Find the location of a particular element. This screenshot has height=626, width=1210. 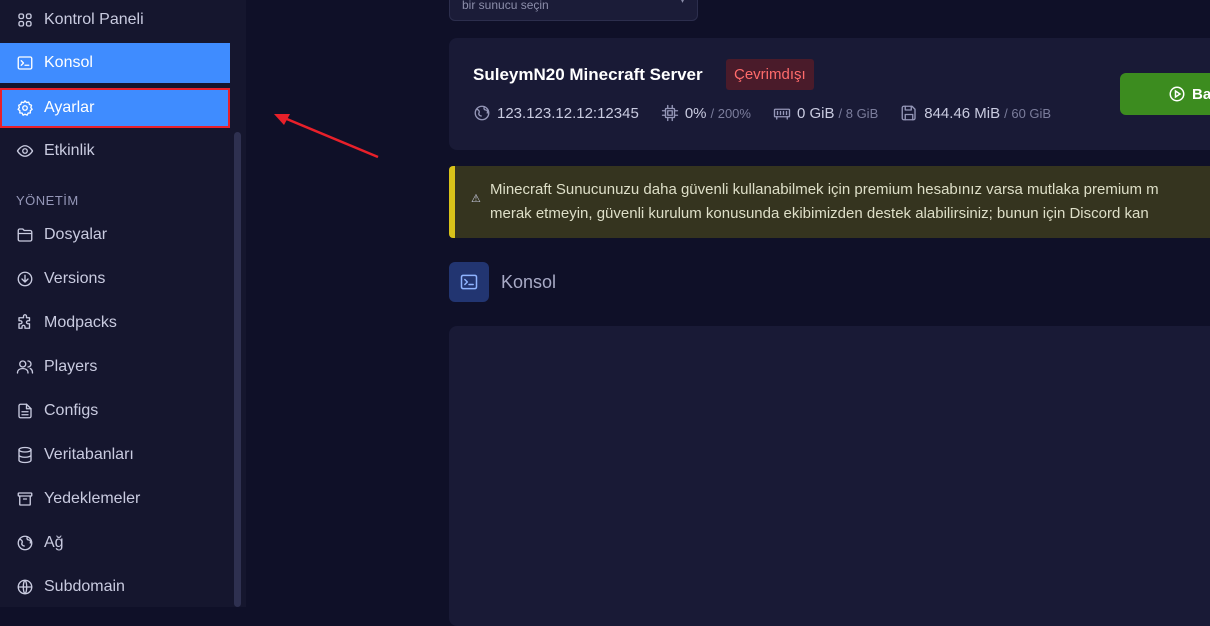

eye-icon is located at coordinates (25, 151).